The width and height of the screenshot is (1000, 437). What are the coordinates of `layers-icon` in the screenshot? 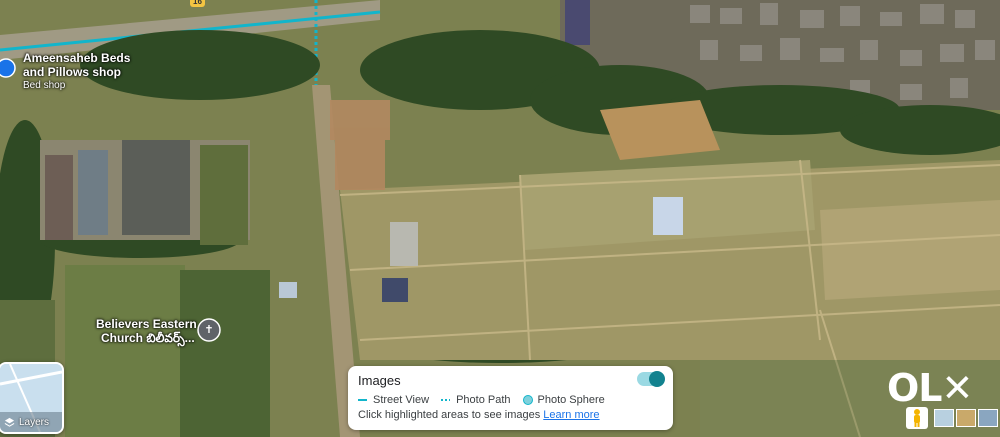 It's located at (9, 422).